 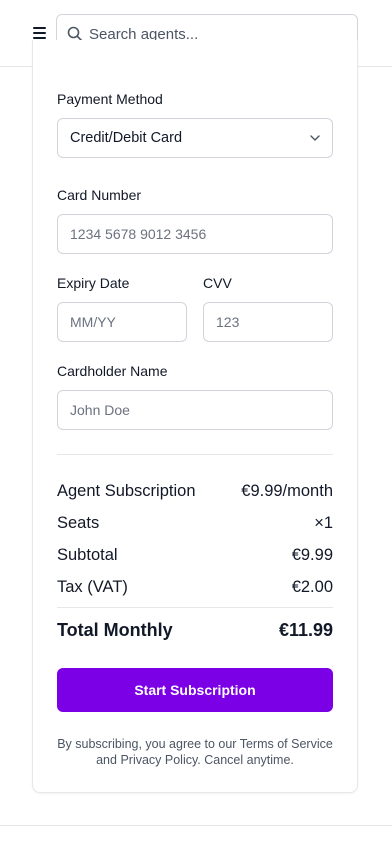 I want to click on cvv-label: CVV, so click(x=217, y=283).